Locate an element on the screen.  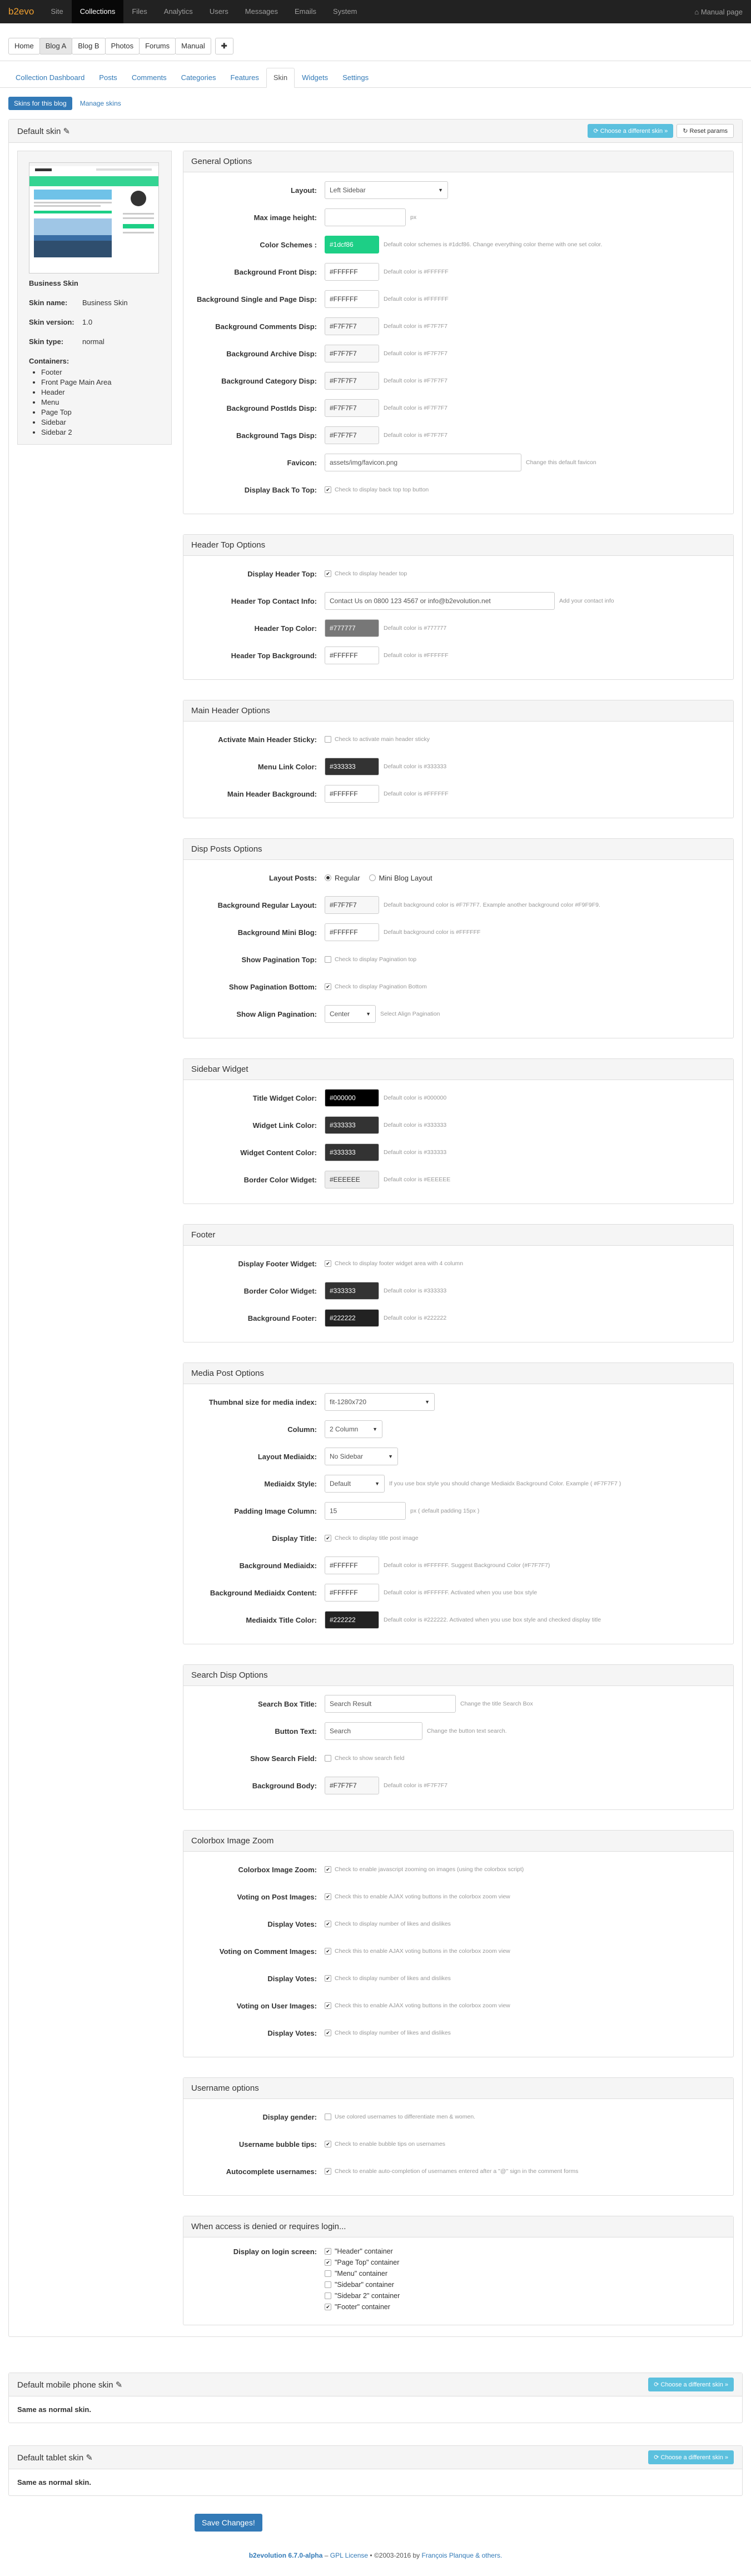
tab-collection-dashboard: Collection Dashboard is located at coordinates (50, 78).